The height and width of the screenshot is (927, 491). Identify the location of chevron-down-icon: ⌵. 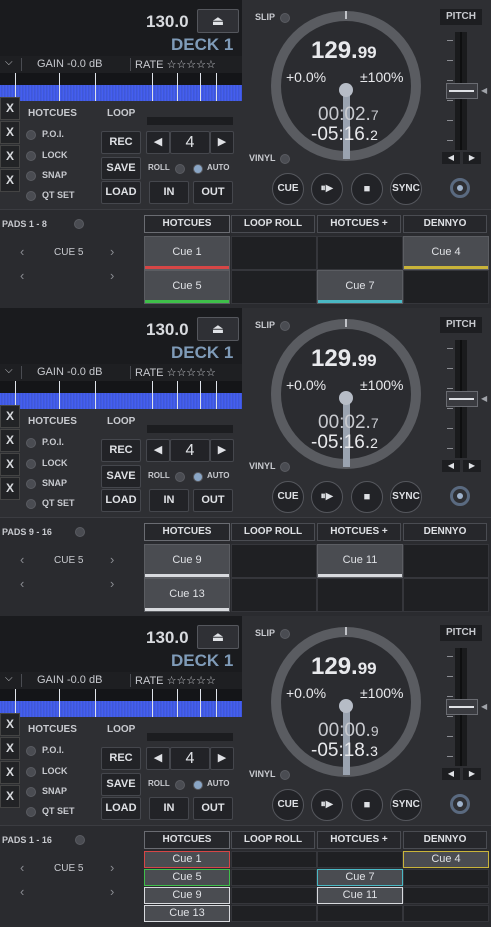
(9, 62).